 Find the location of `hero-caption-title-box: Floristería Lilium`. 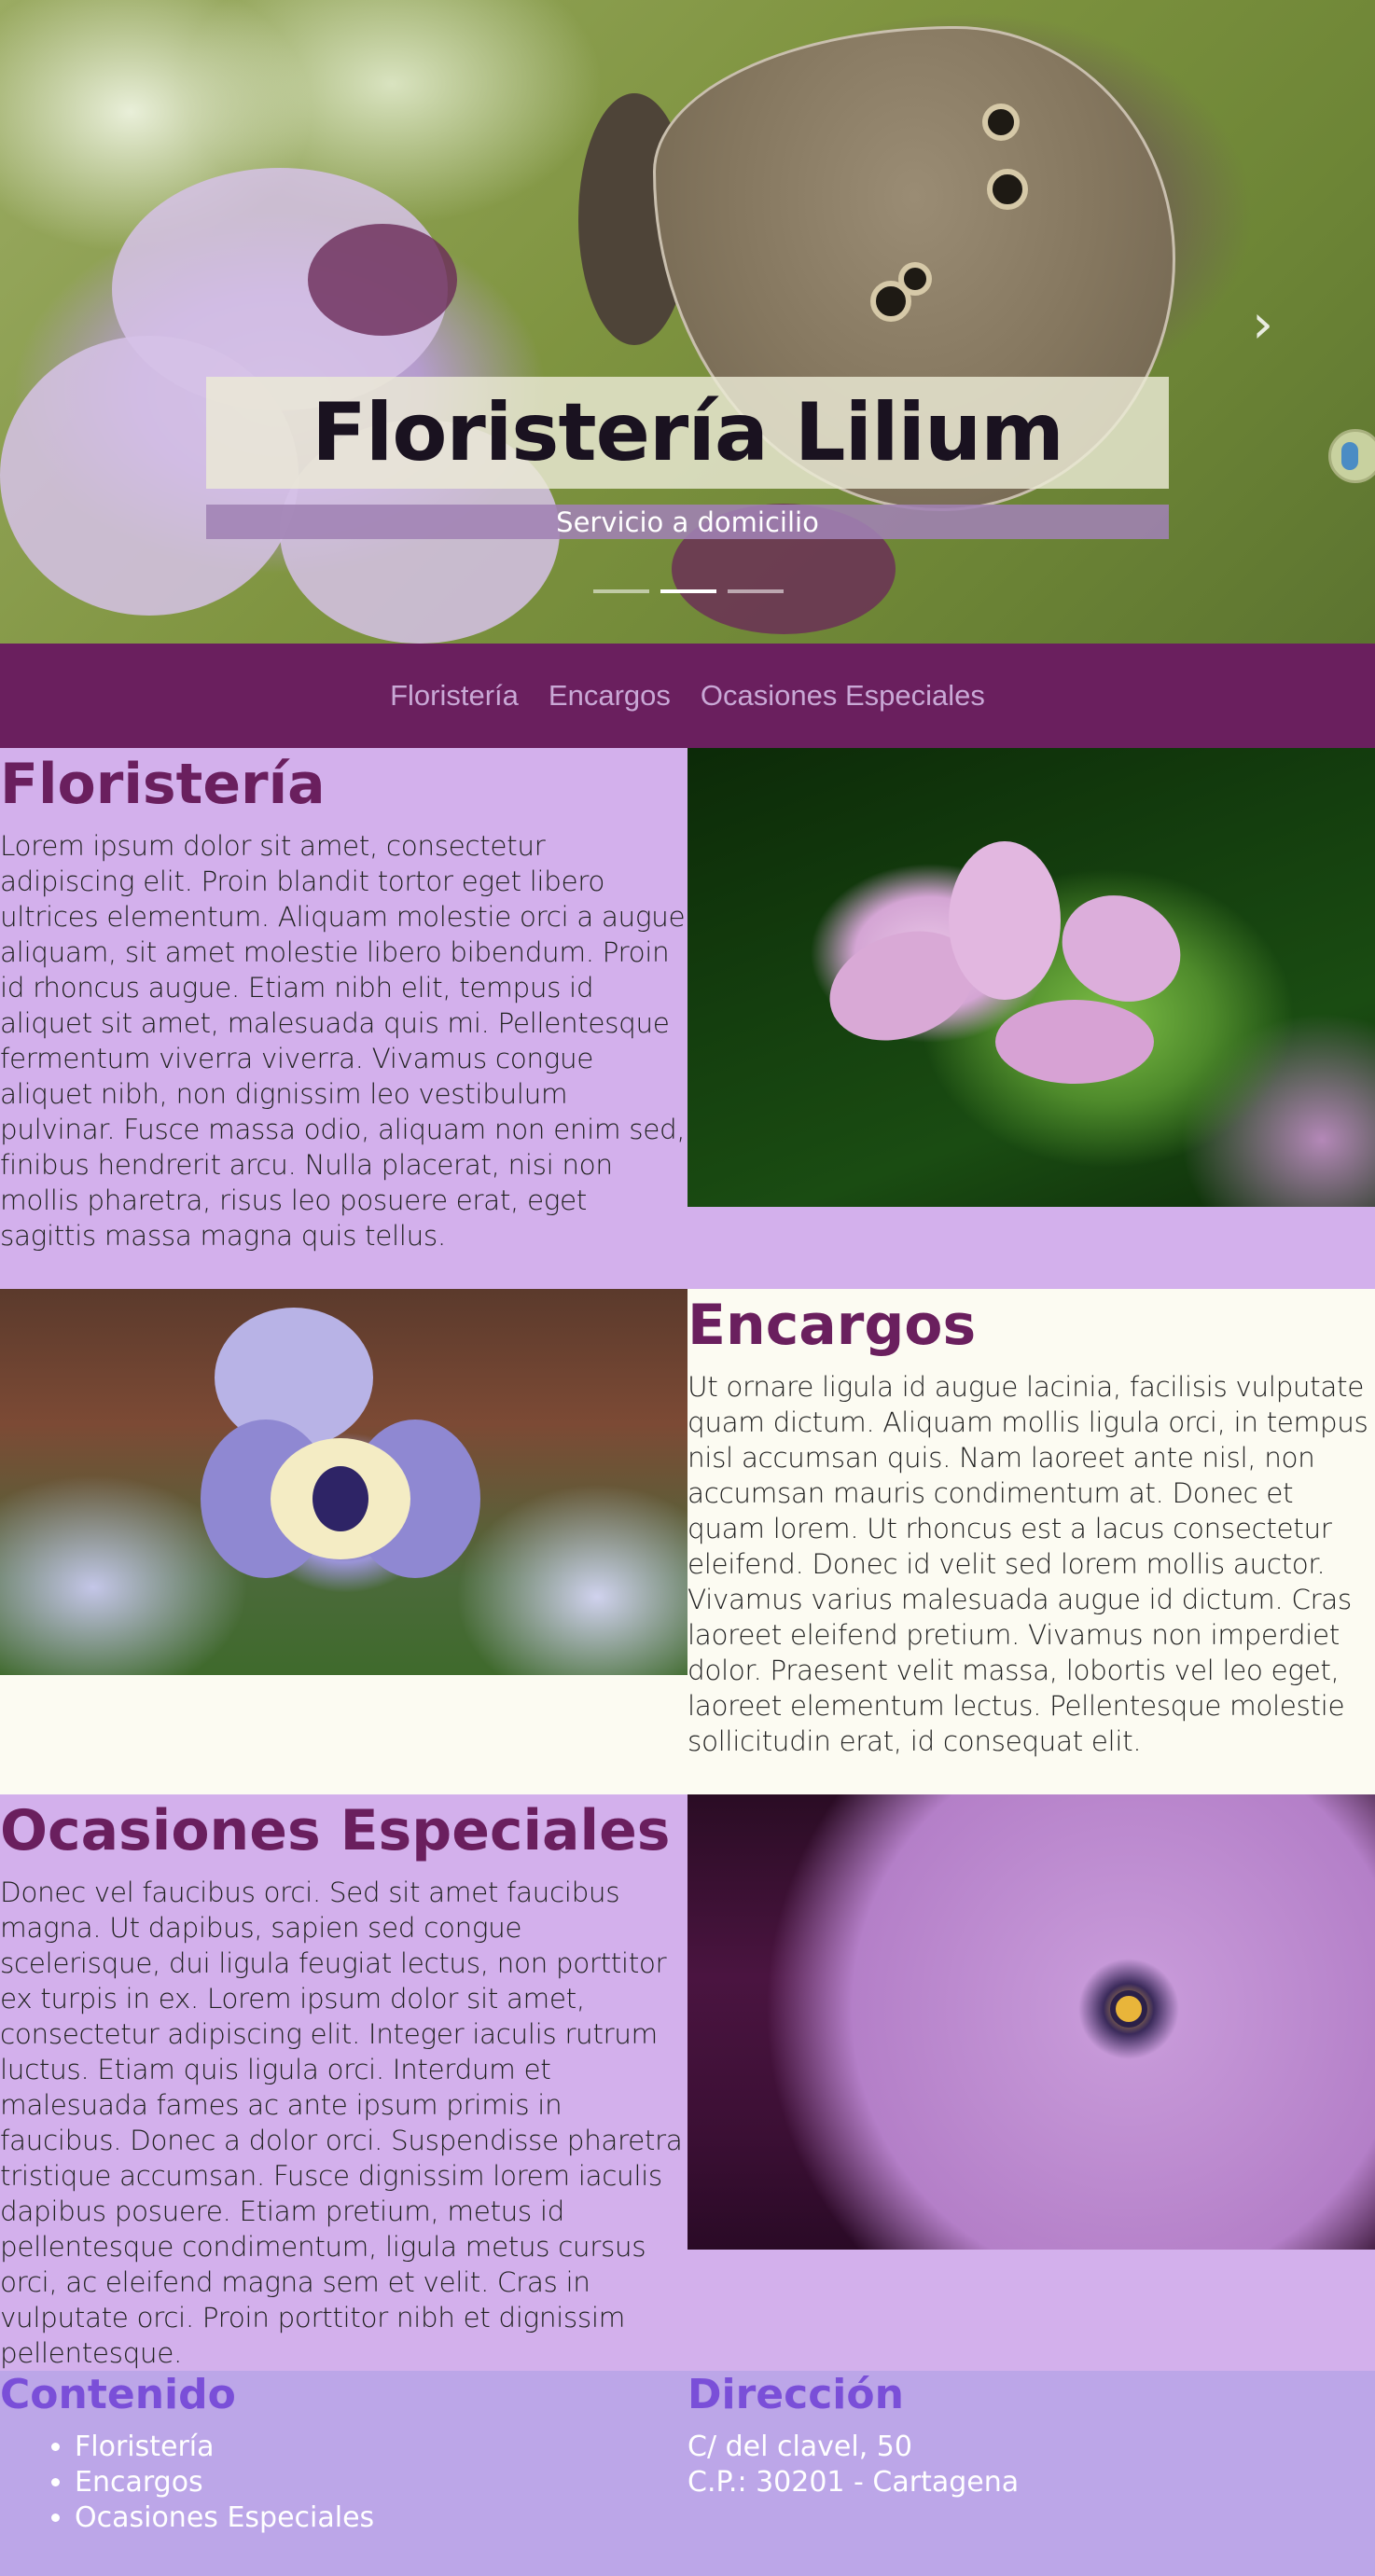

hero-caption-title-box: Floristería Lilium is located at coordinates (687, 433).